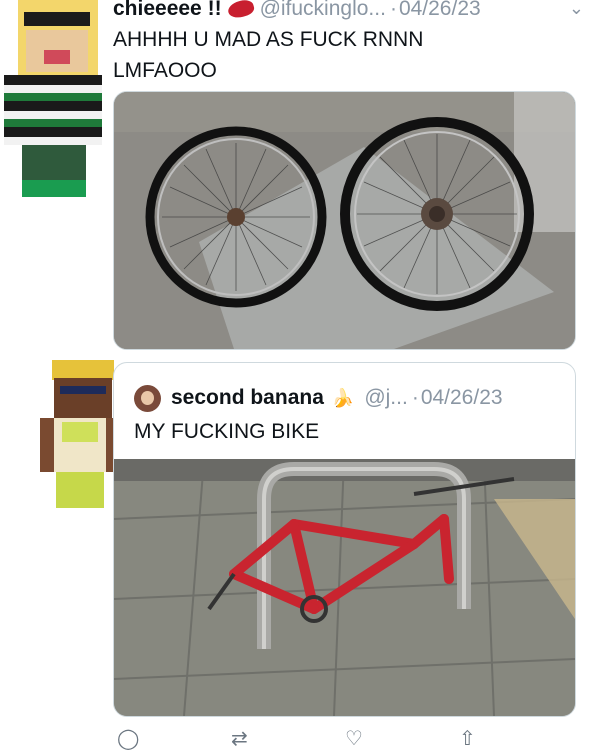 The height and width of the screenshot is (750, 602). Describe the element at coordinates (268, 39) in the screenshot. I see `tweet-text-line-1: AHHHH U MAD AS FUCK RNNN` at that location.